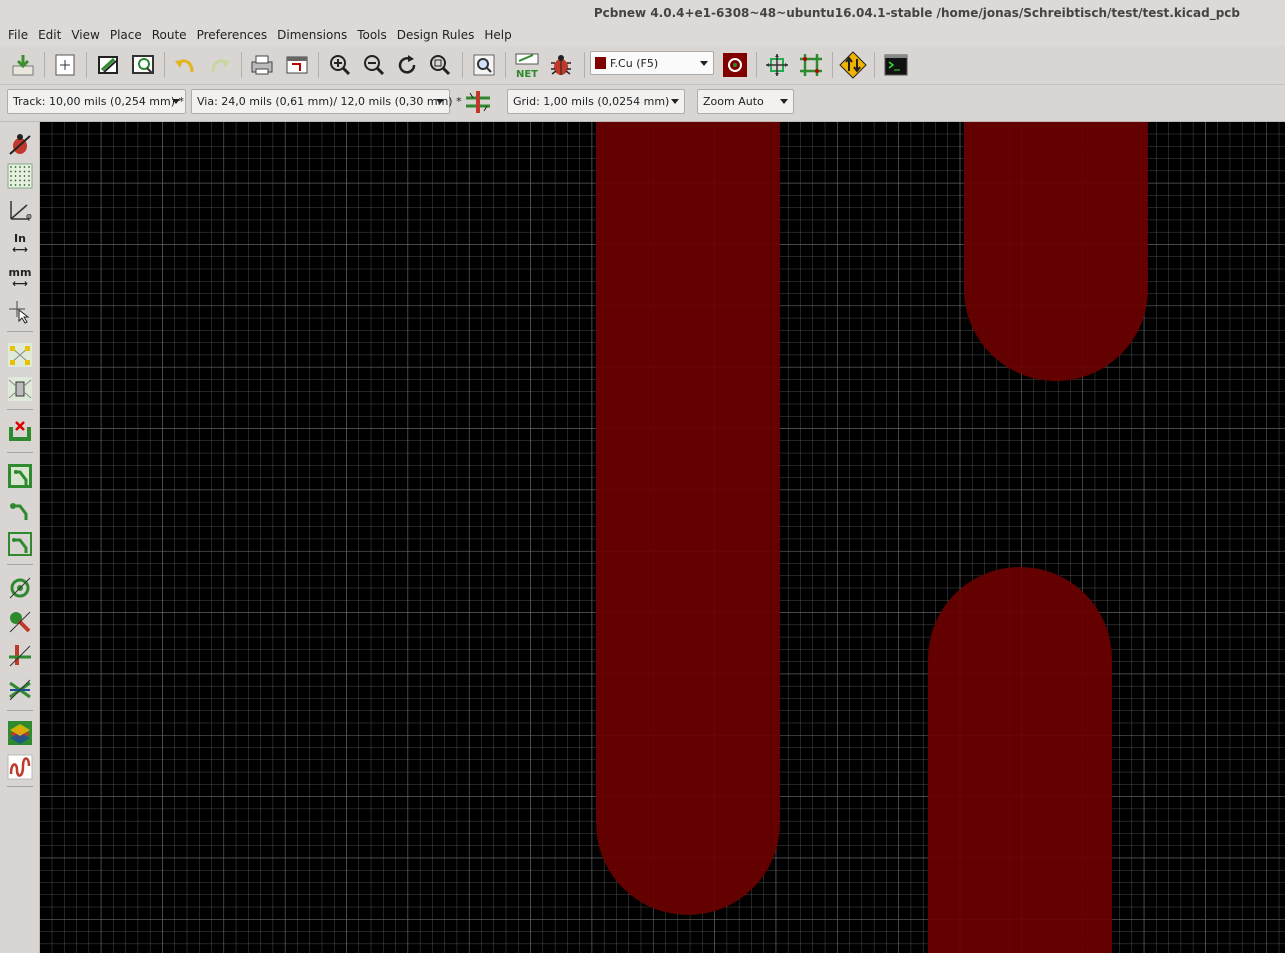  I want to click on layers-manager-icon, so click(20, 733).